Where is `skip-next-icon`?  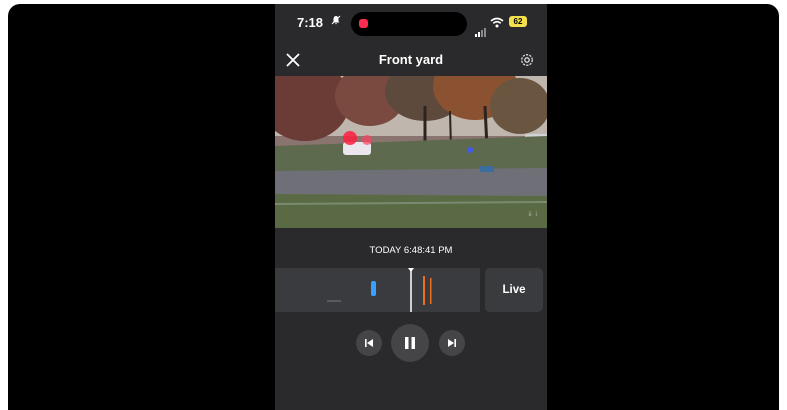
skip-next-icon is located at coordinates (452, 343).